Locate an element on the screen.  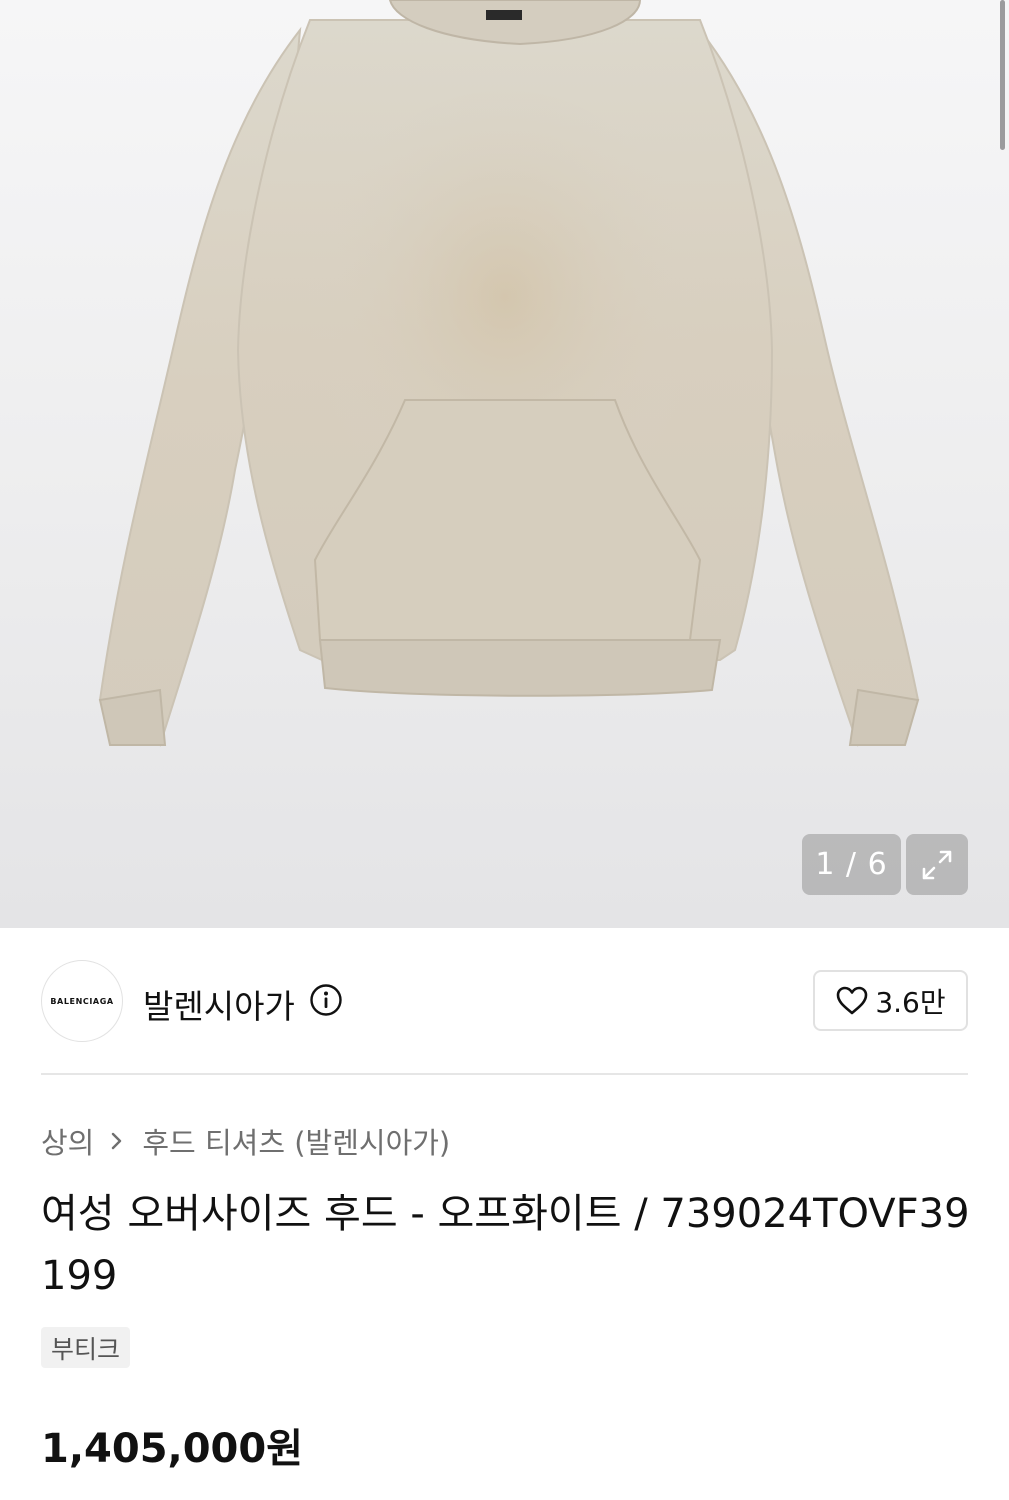
breadcrumb: 상의 후드 티셔츠 (발렌시아가) is located at coordinates (245, 1141).